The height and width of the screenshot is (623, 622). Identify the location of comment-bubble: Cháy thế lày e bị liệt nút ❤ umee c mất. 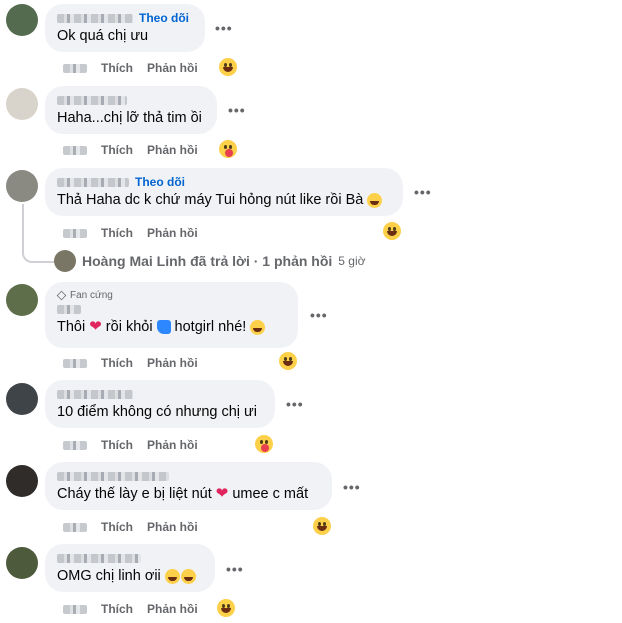
(188, 486).